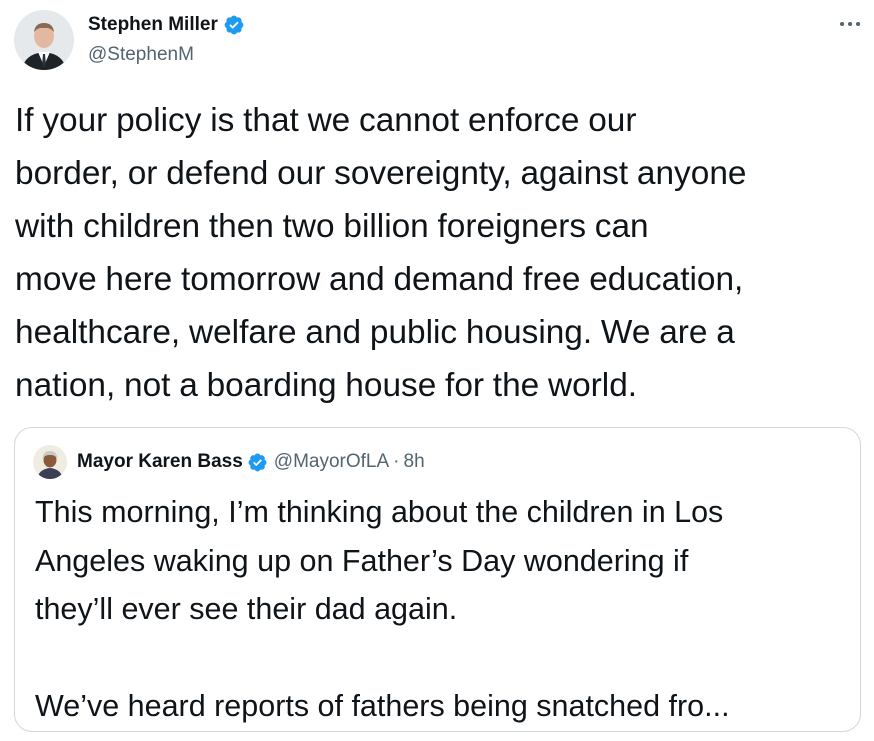 Image resolution: width=874 pixels, height=741 pixels. I want to click on author-avatar, so click(44, 40).